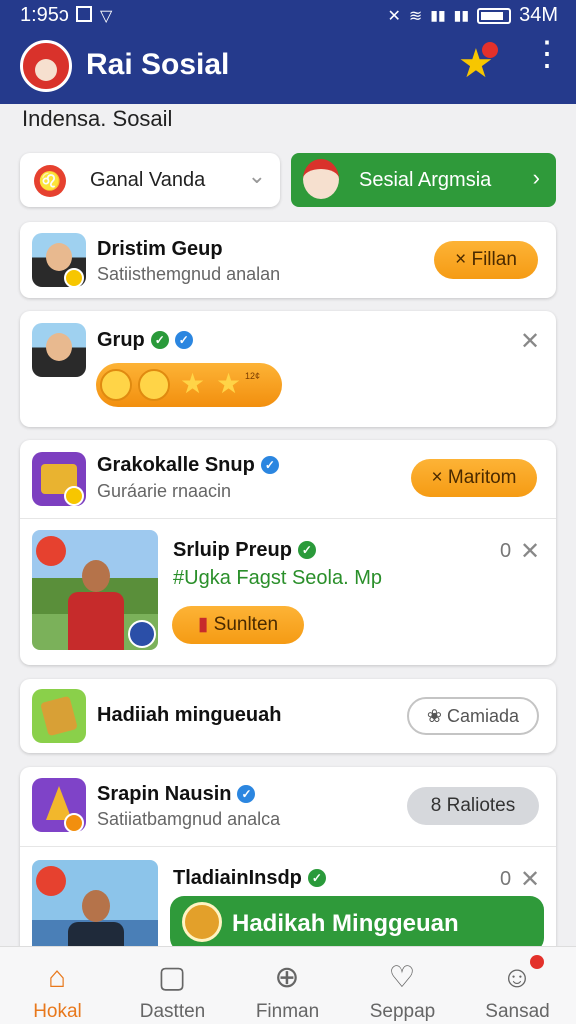 The image size is (576, 1024). What do you see at coordinates (142, 634) in the screenshot?
I see `home-badge-icon` at bounding box center [142, 634].